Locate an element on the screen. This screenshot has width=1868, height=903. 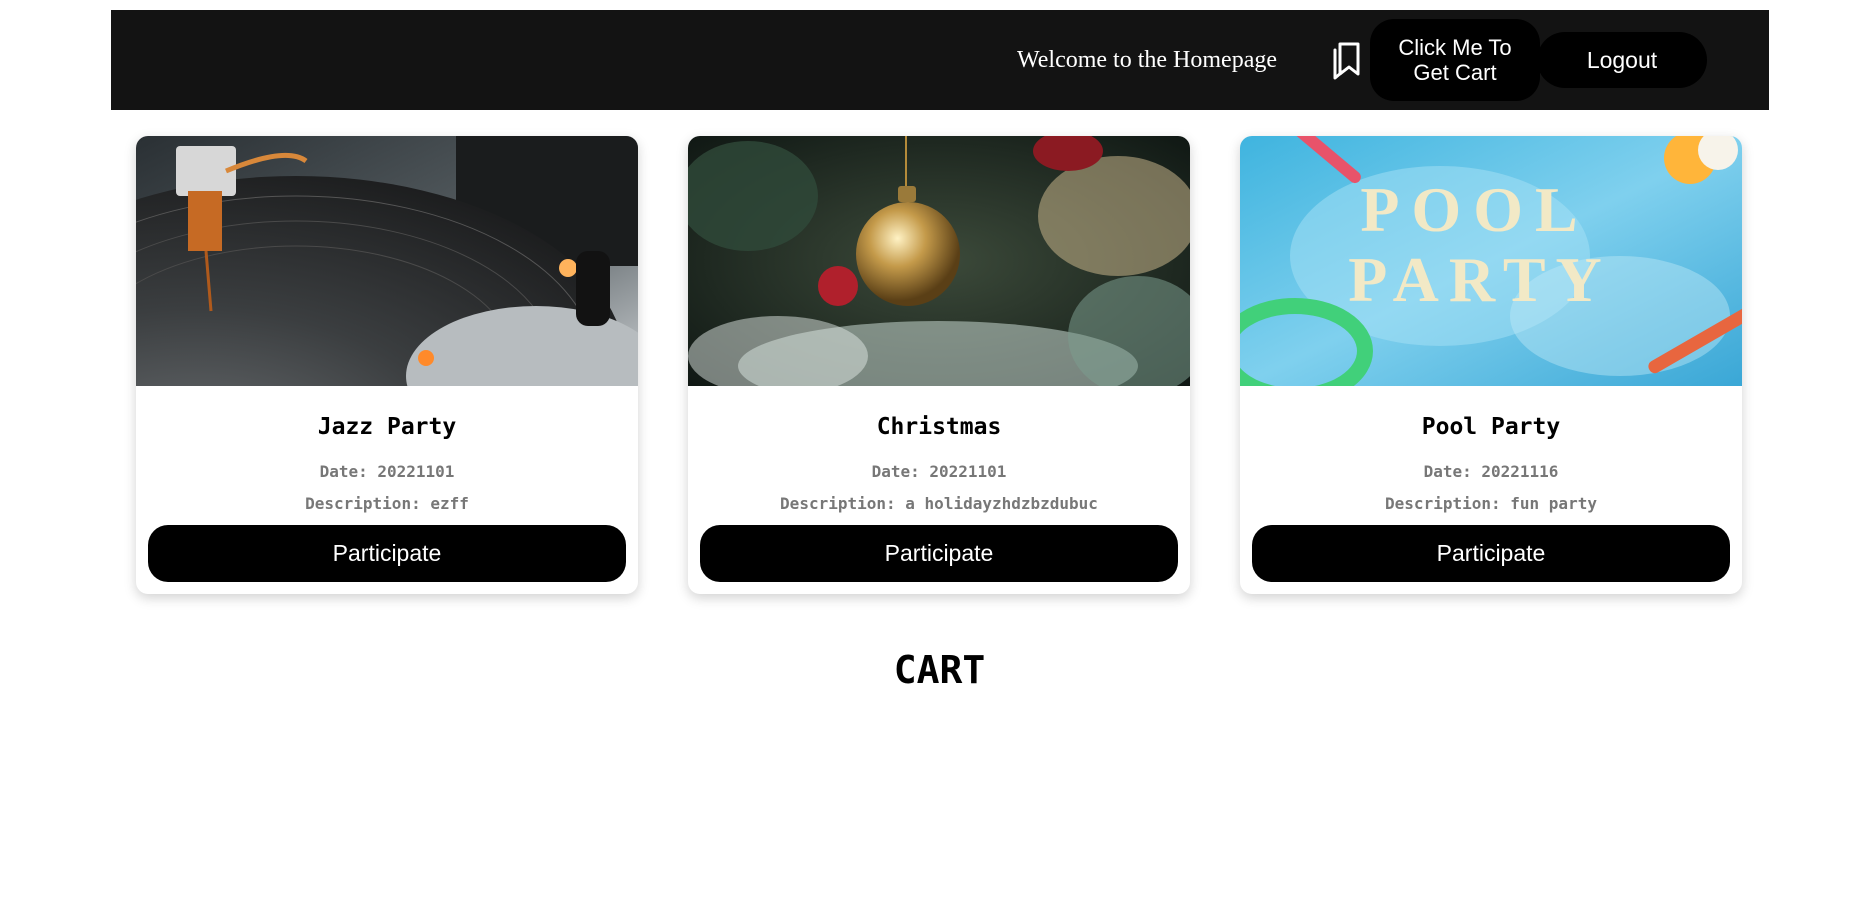
event-title: Christmas is located at coordinates (939, 427).